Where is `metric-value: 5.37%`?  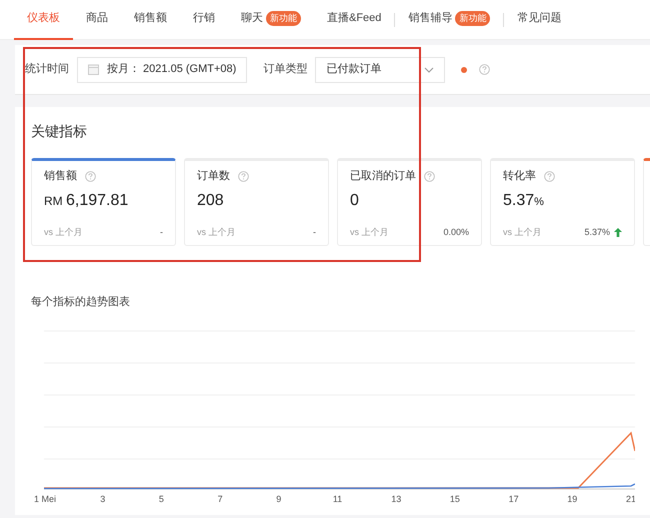
metric-value: 5.37% is located at coordinates (524, 200).